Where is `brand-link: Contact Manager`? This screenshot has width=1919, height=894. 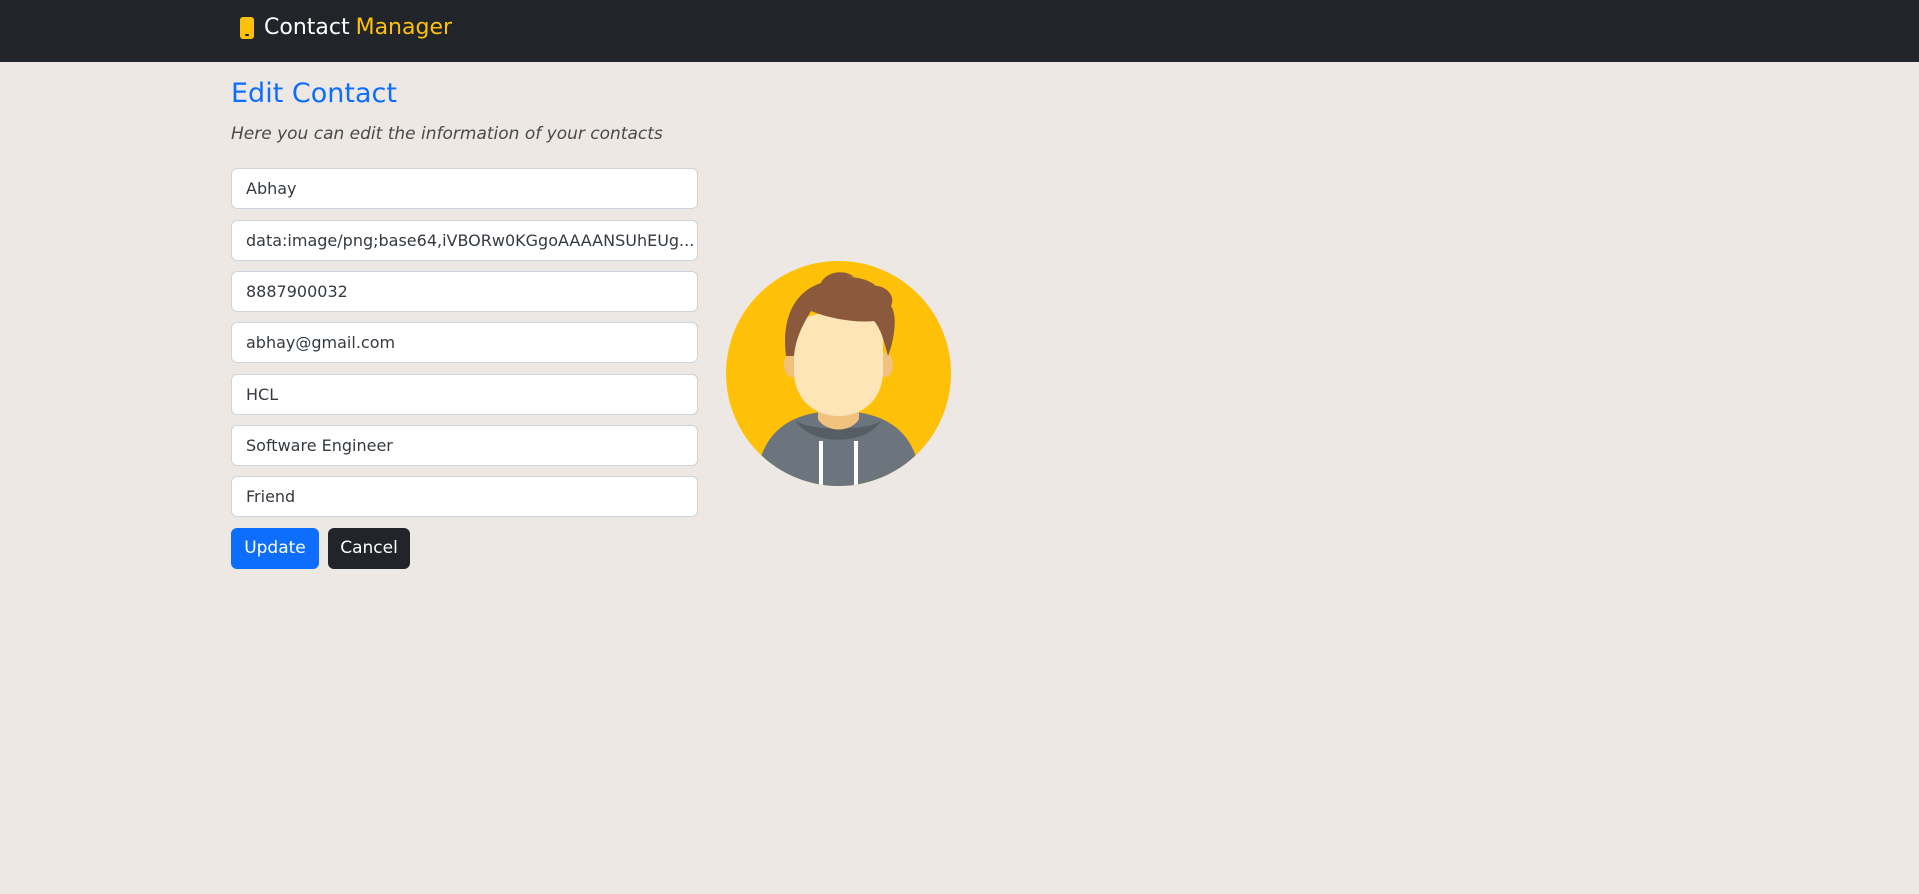
brand-link: Contact Manager is located at coordinates (346, 27).